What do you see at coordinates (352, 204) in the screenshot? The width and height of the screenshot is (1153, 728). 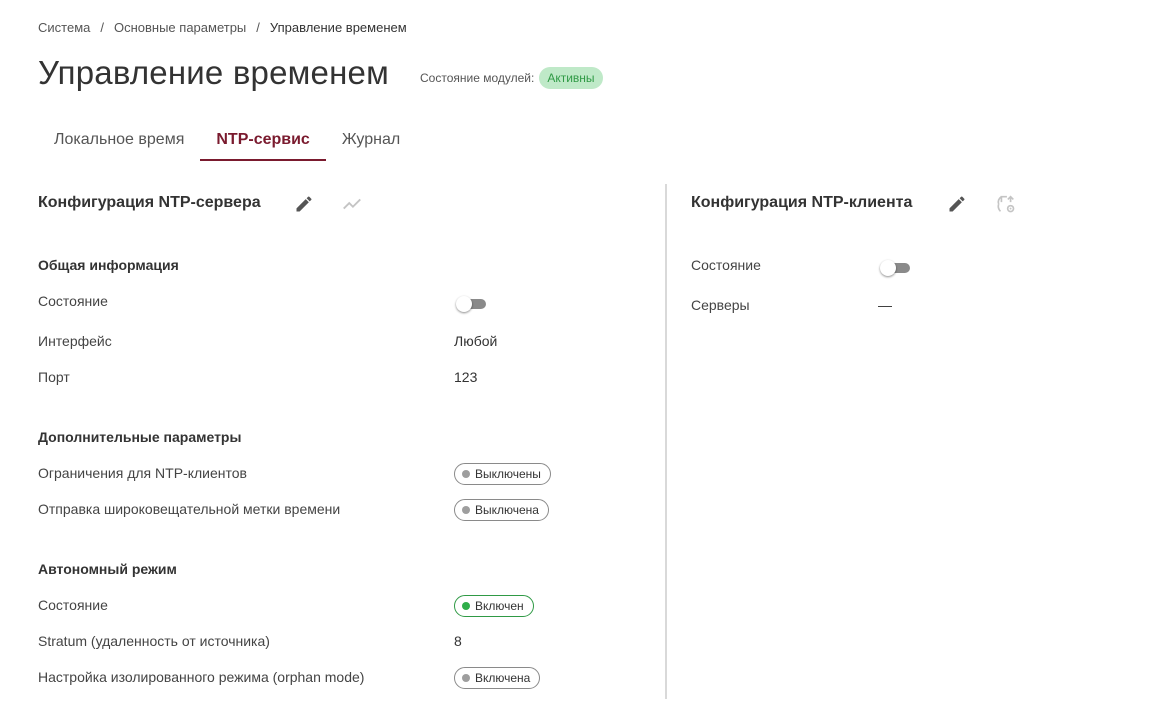 I see `chart-icon` at bounding box center [352, 204].